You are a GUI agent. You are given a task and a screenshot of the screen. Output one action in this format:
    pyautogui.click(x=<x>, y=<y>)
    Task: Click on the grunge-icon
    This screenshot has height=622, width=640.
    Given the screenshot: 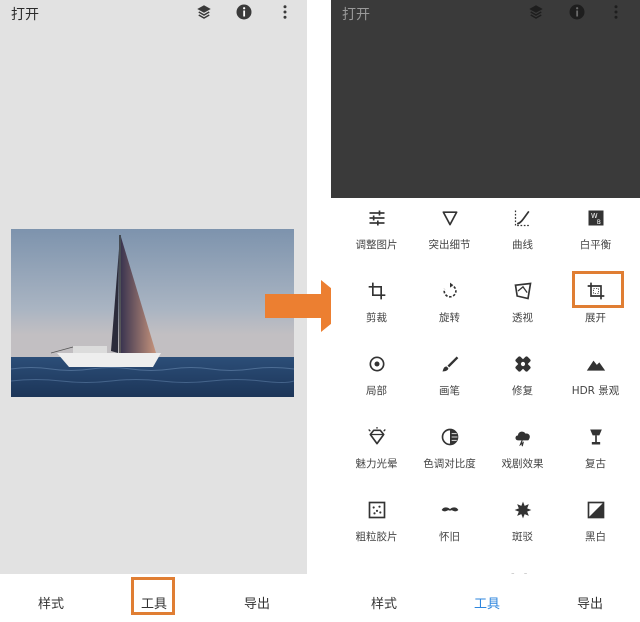 What is the action you would take?
    pyautogui.click(x=523, y=510)
    